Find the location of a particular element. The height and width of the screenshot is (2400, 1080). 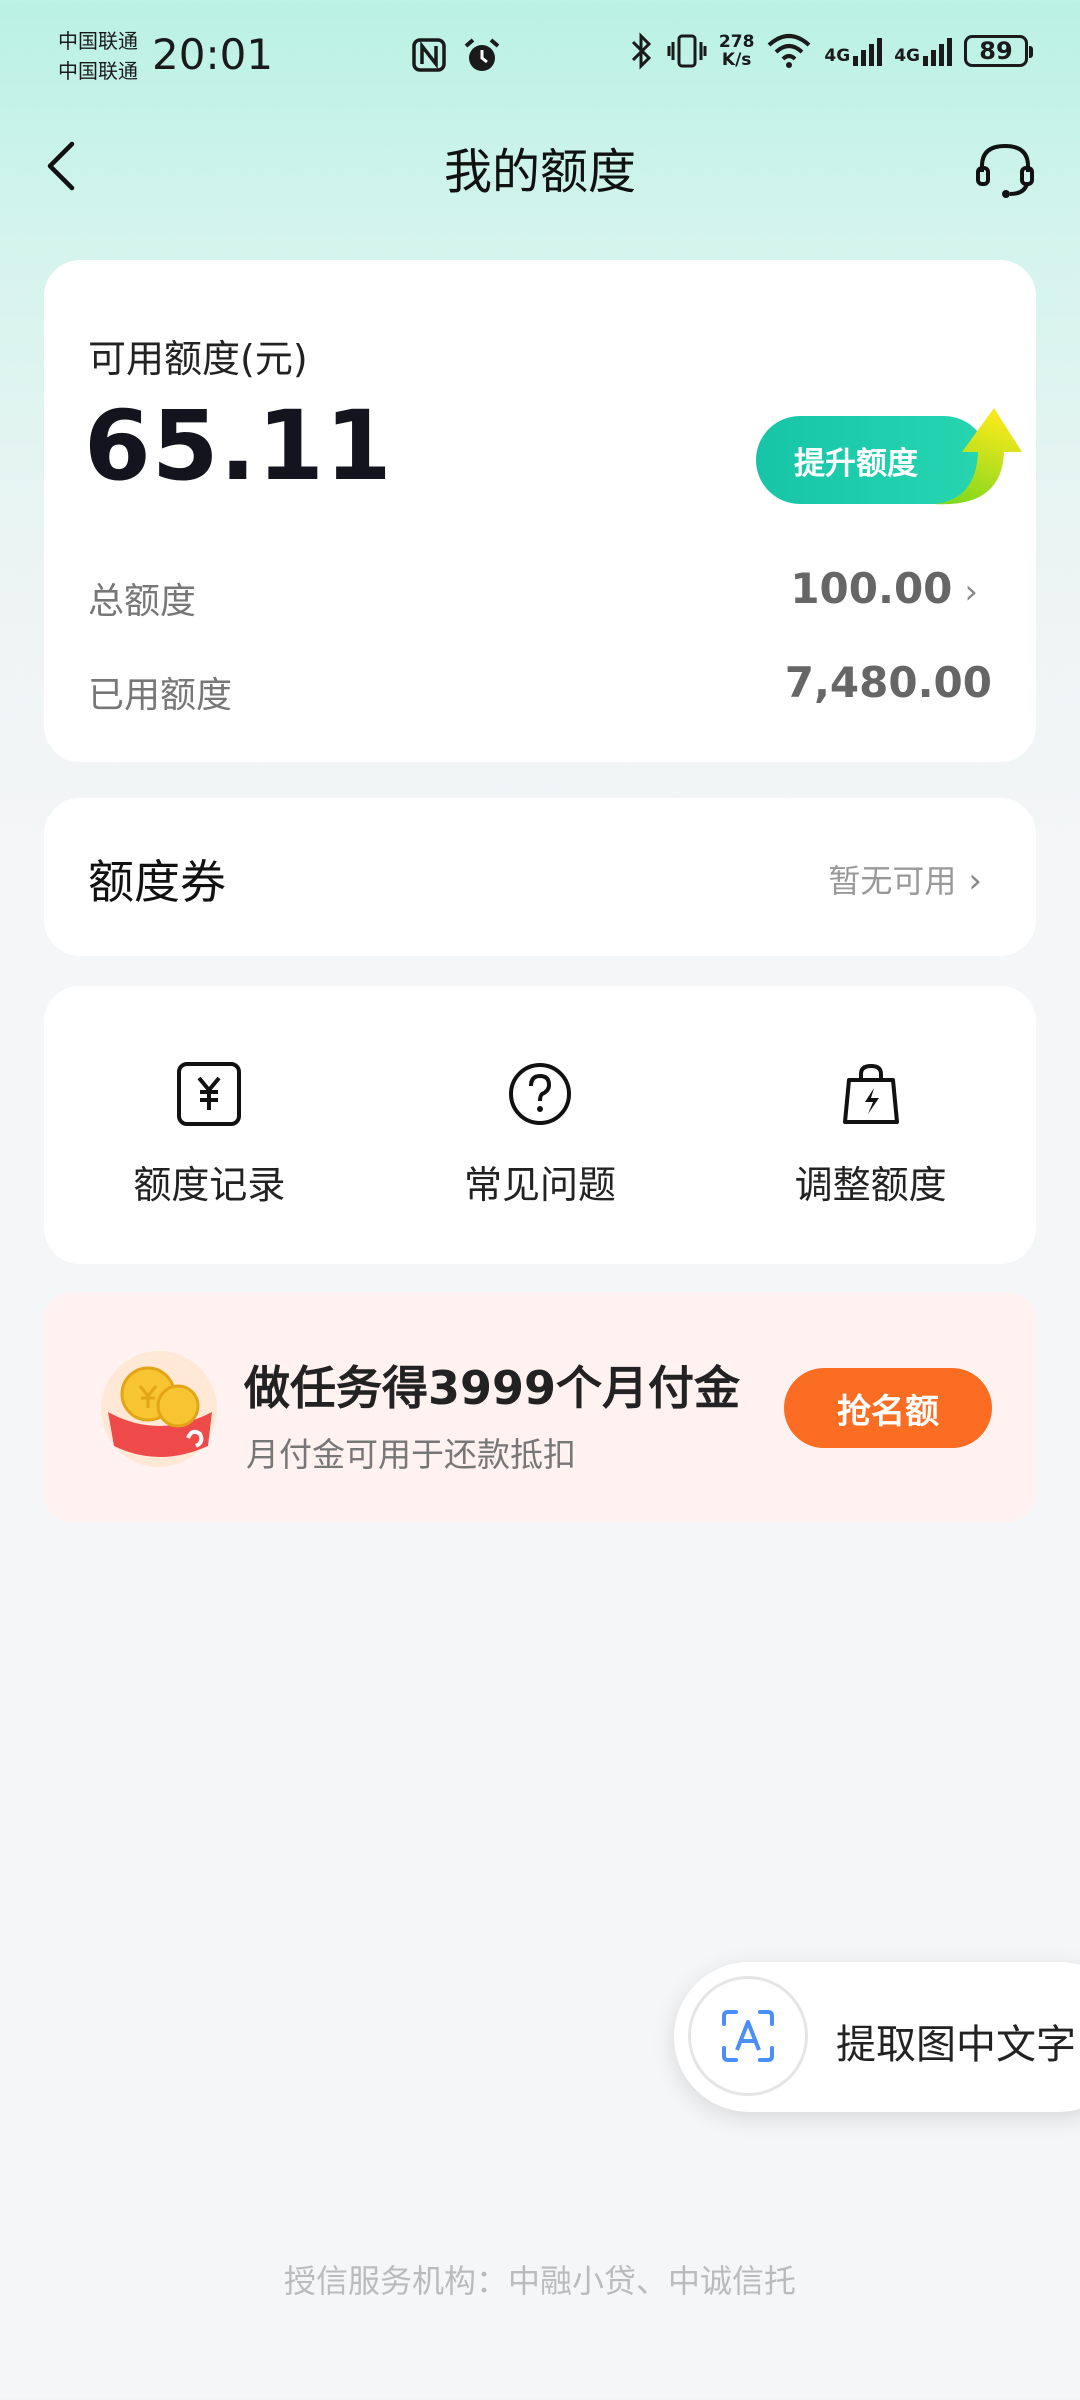

yen-record-icon is located at coordinates (209, 1094).